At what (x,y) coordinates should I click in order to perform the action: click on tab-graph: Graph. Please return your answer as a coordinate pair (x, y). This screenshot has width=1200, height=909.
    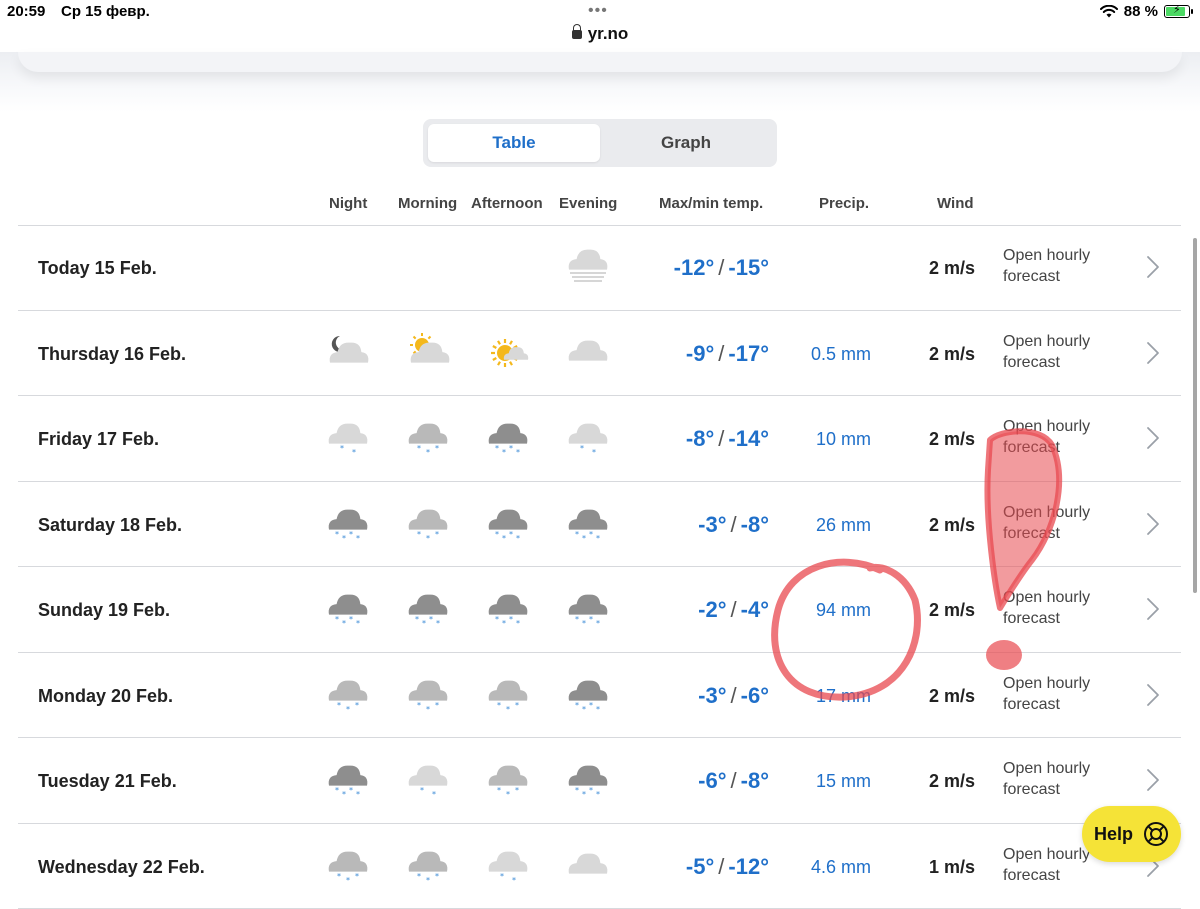
    Looking at the image, I should click on (686, 143).